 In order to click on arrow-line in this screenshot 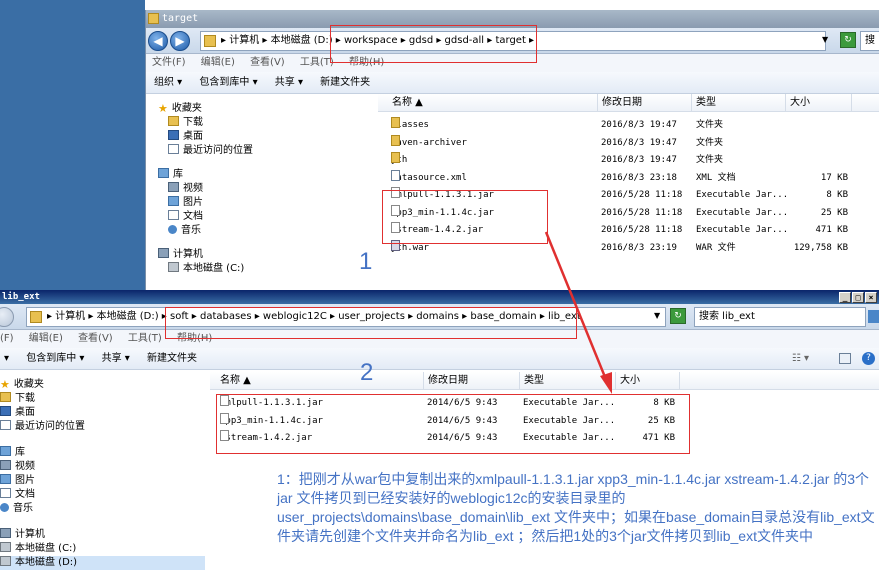, I will do `click(576, 307)`.